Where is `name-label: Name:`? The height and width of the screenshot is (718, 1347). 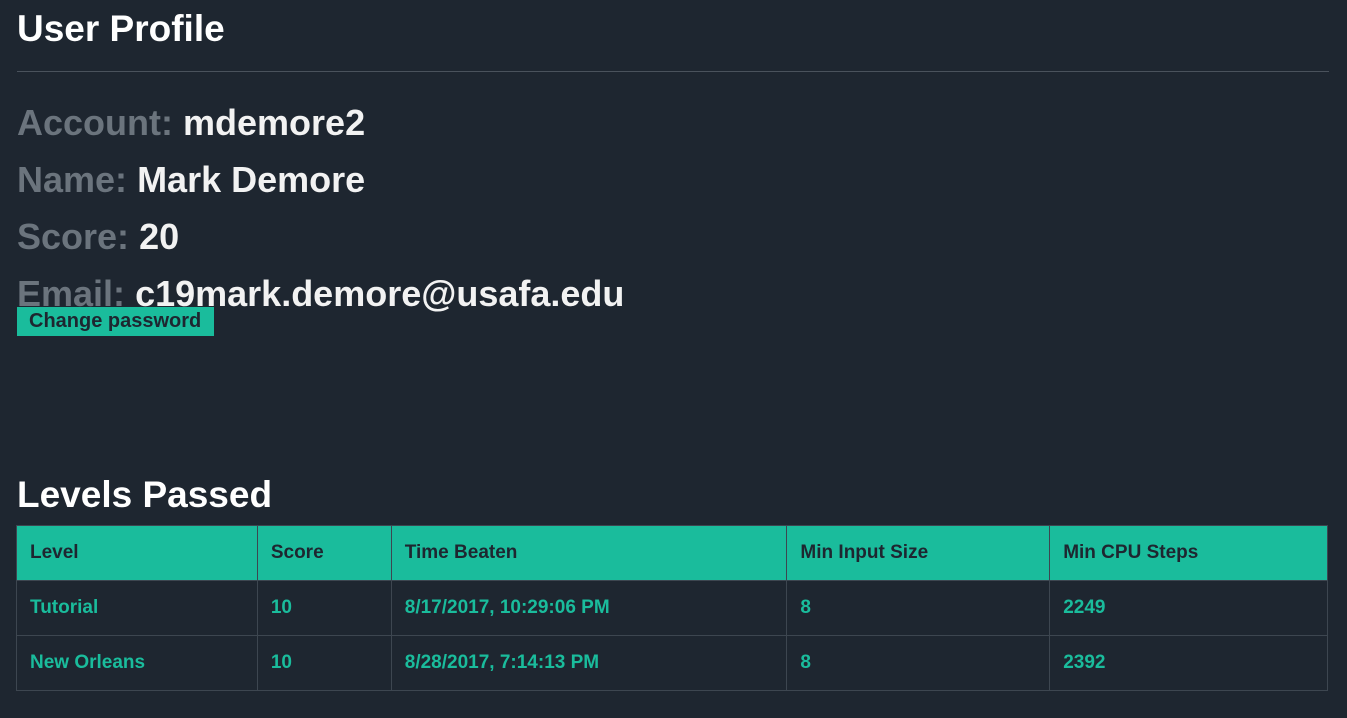
name-label: Name: is located at coordinates (72, 179).